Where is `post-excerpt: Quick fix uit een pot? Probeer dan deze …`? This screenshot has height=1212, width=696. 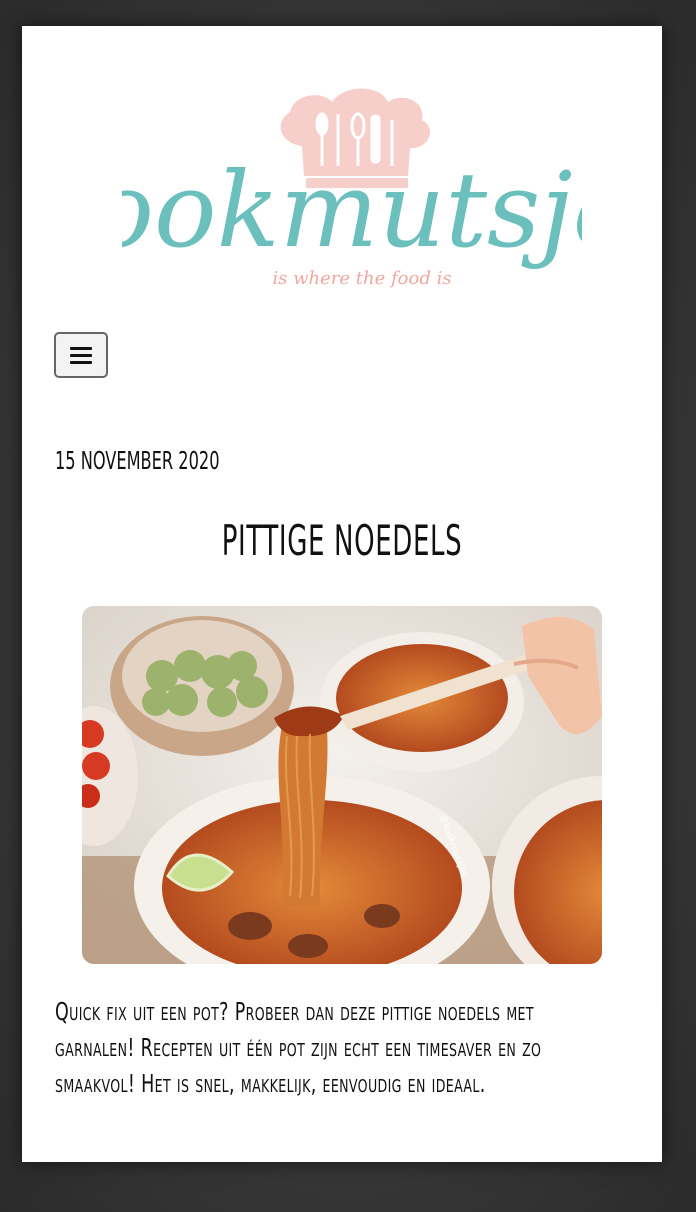
post-excerpt: Quick fix uit een pot? Probeer dan deze … is located at coordinates (298, 1047).